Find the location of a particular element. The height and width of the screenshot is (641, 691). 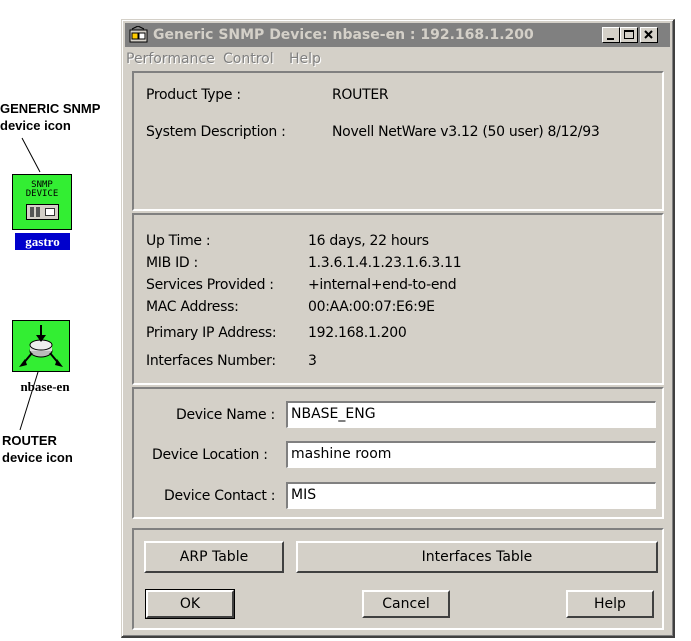

generic-snmp-caption: GENERIC SNMP device icon is located at coordinates (50, 117).